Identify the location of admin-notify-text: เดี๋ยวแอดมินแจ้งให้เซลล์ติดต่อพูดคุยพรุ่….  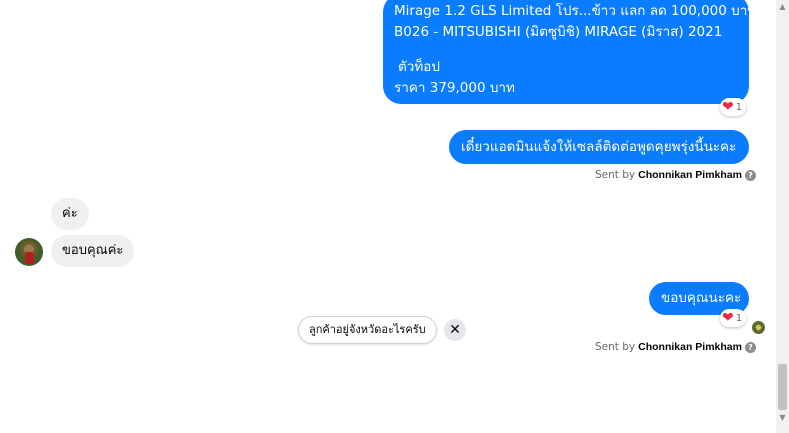
(599, 147).